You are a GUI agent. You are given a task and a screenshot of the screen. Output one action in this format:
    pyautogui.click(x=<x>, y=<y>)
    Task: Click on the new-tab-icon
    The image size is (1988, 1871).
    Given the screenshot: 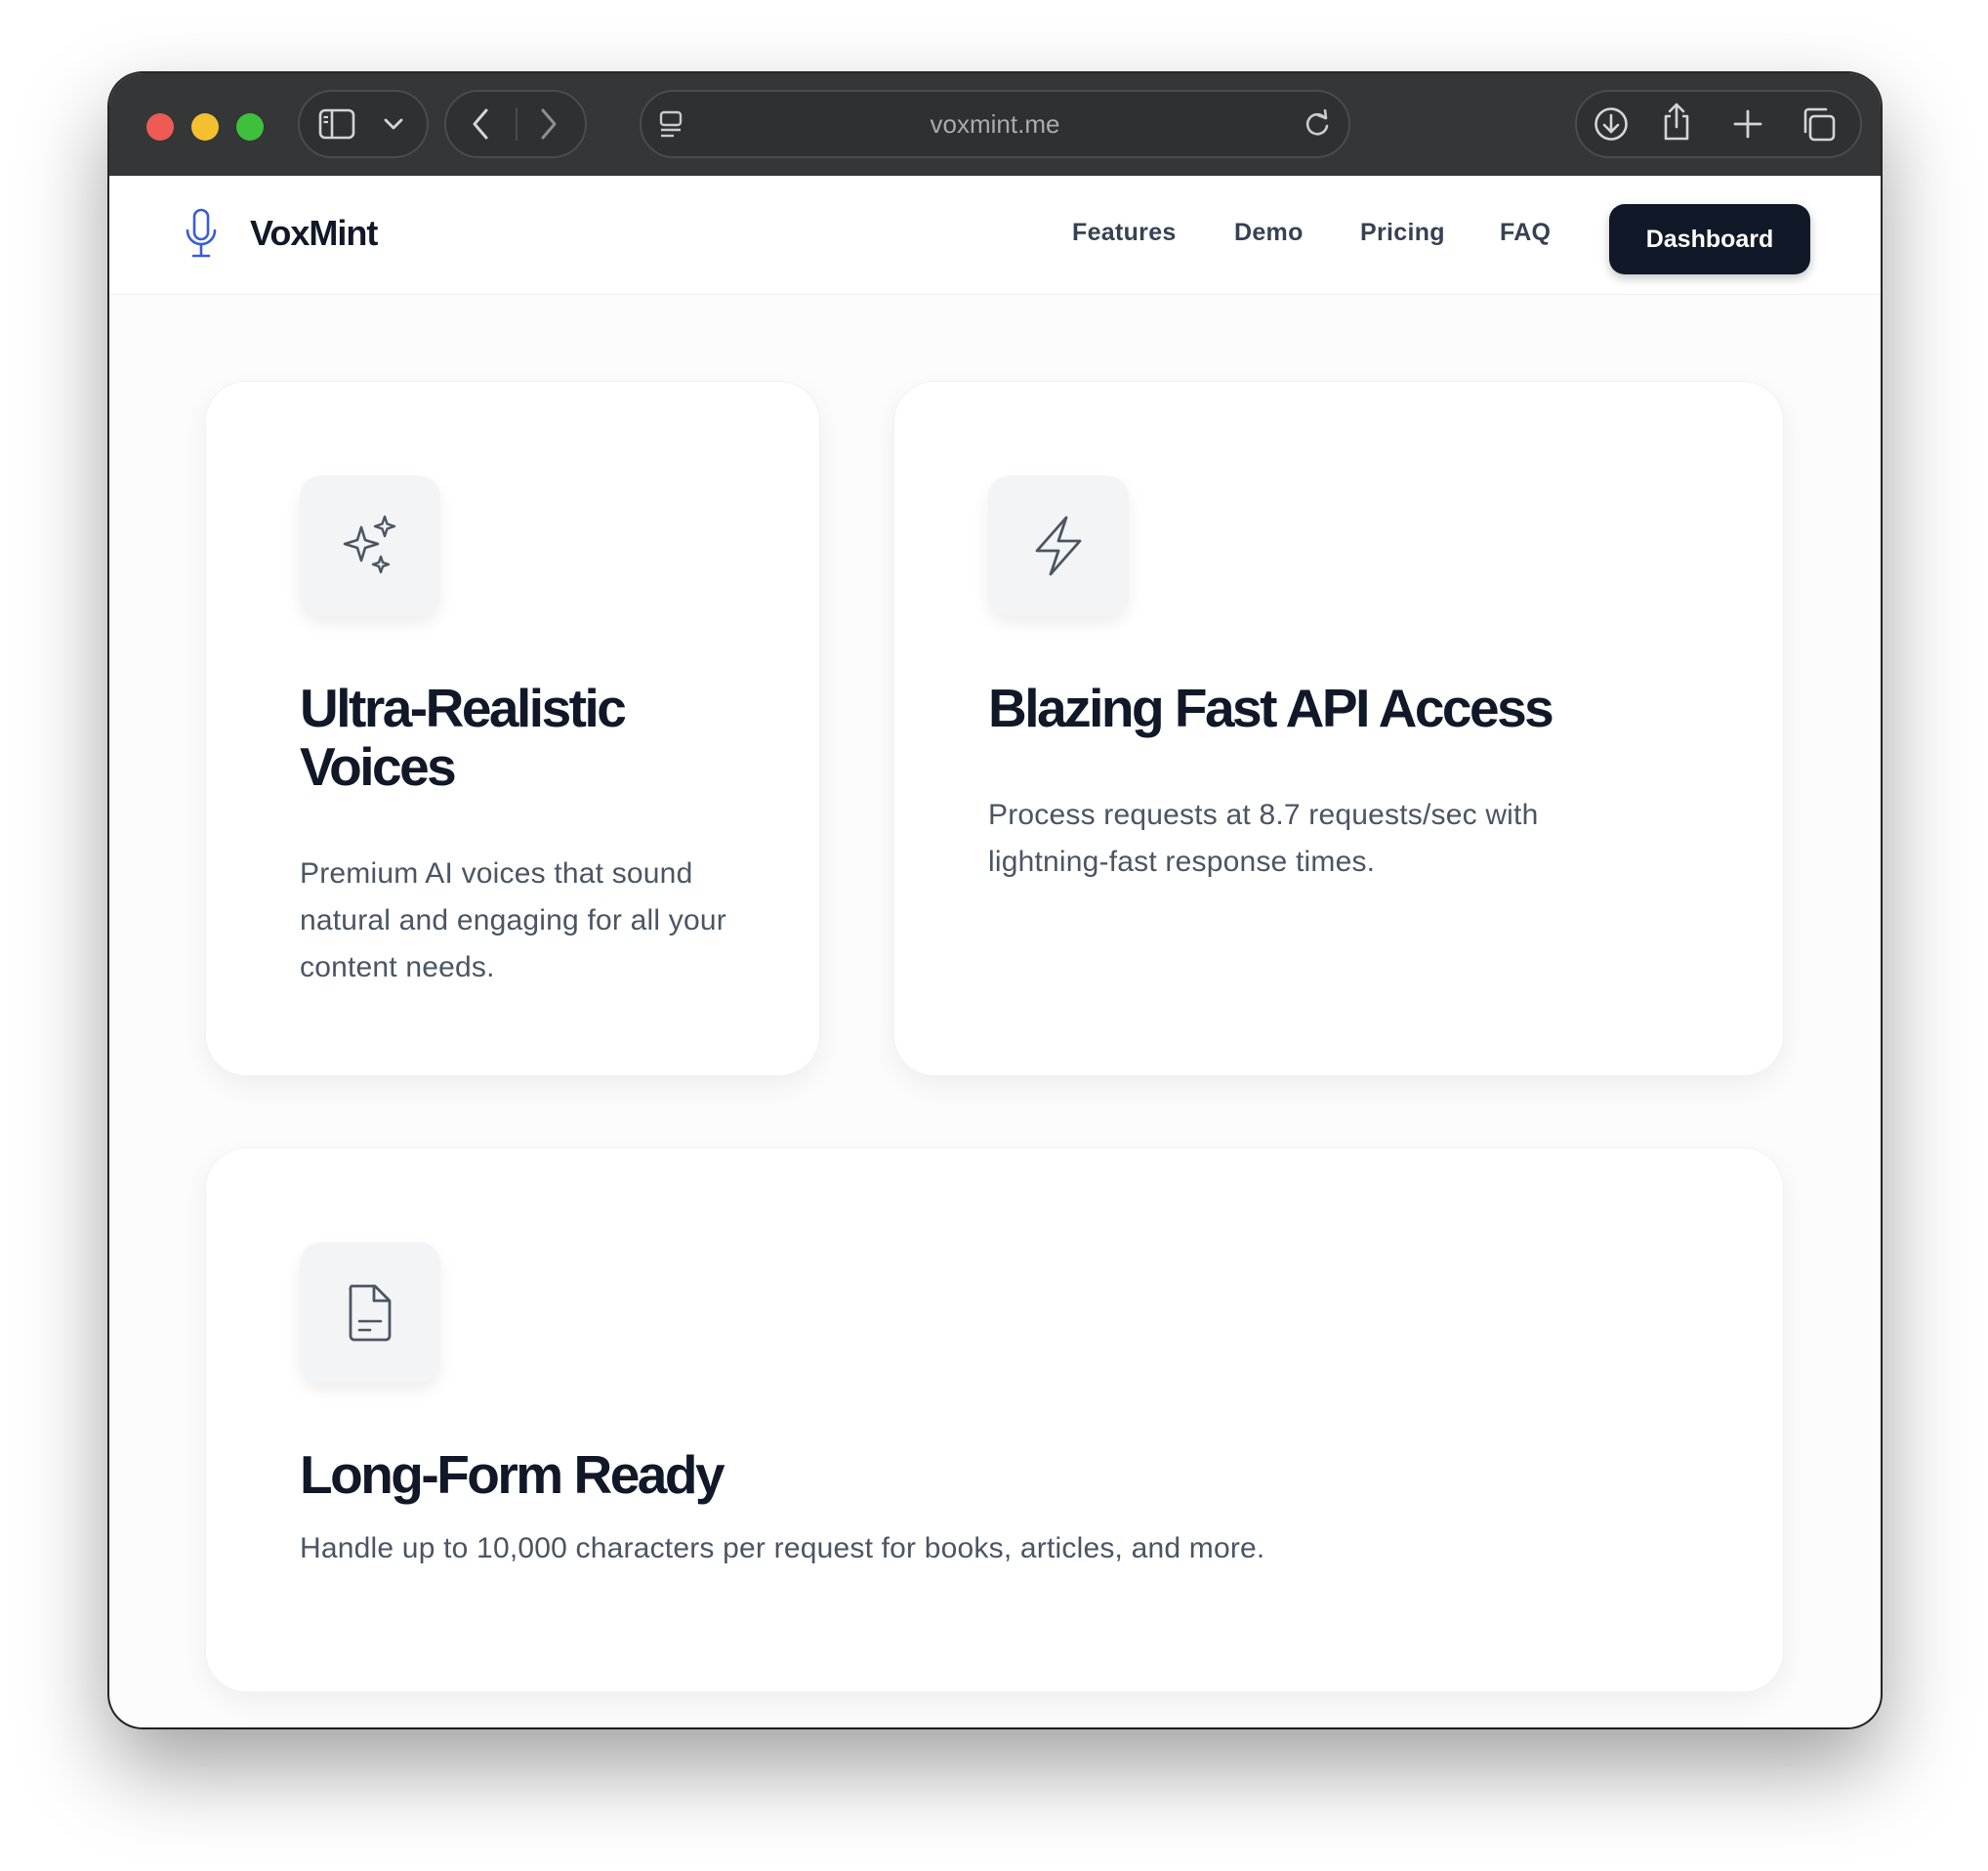 What is the action you would take?
    pyautogui.click(x=1747, y=124)
    